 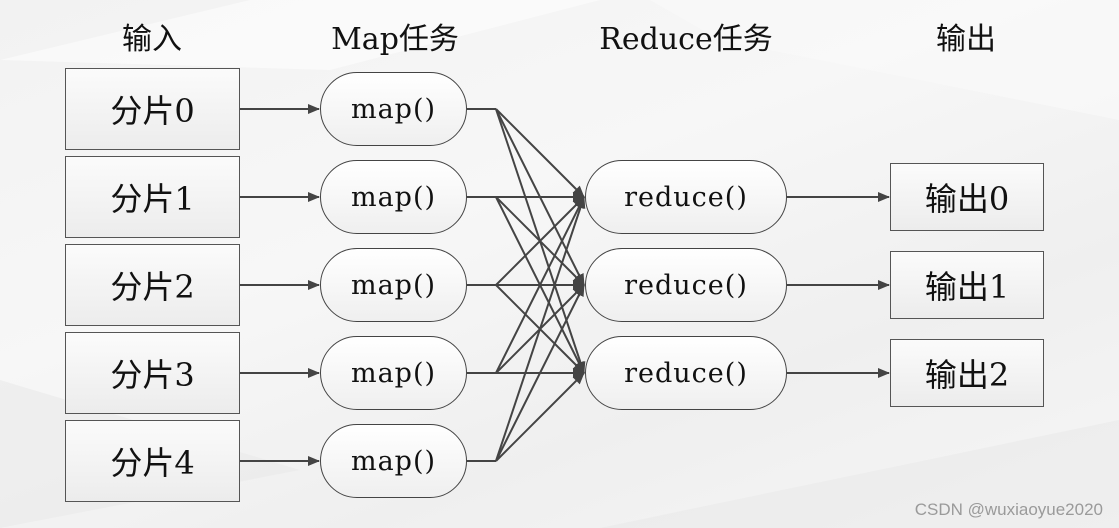 What do you see at coordinates (1008, 509) in the screenshot?
I see `watermark: CSDN @wuxiaoyue2020` at bounding box center [1008, 509].